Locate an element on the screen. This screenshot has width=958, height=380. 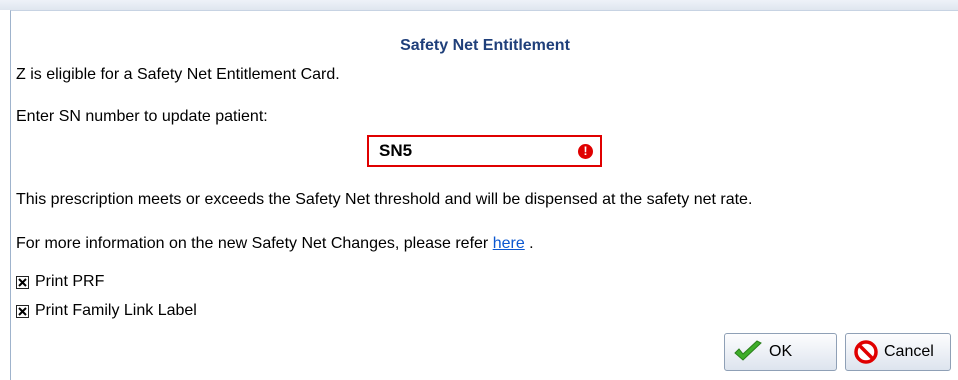
ok-label: OK is located at coordinates (781, 351).